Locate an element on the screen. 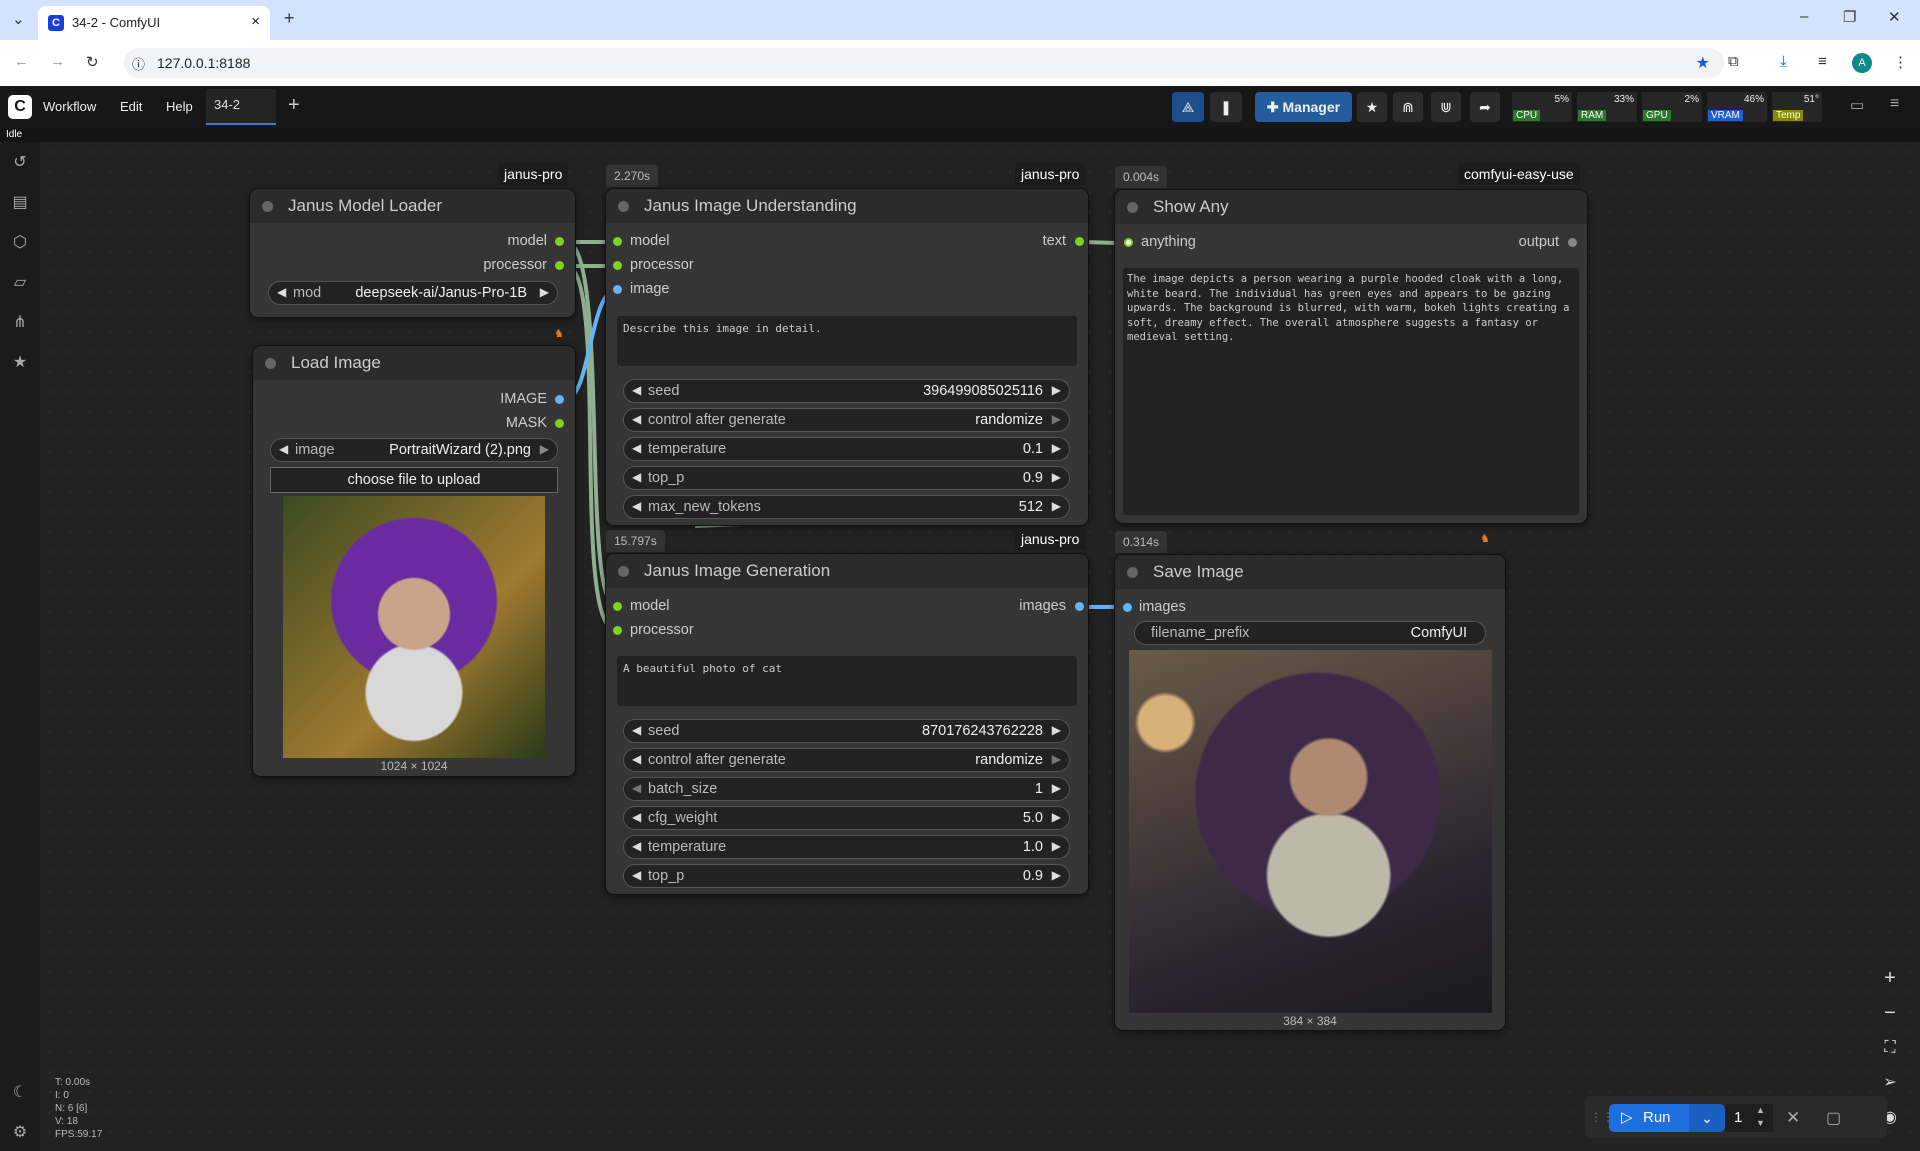 This screenshot has width=1920, height=1151. zoom-in-icon: + is located at coordinates (1890, 978).